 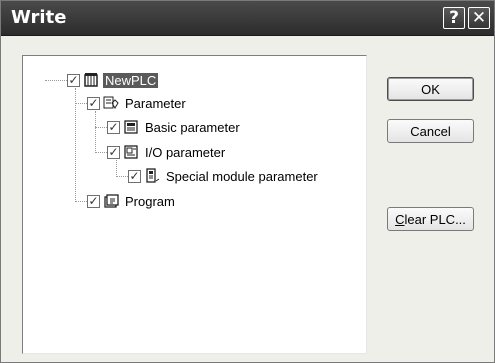 I want to click on parameter-icon, so click(x=111, y=103).